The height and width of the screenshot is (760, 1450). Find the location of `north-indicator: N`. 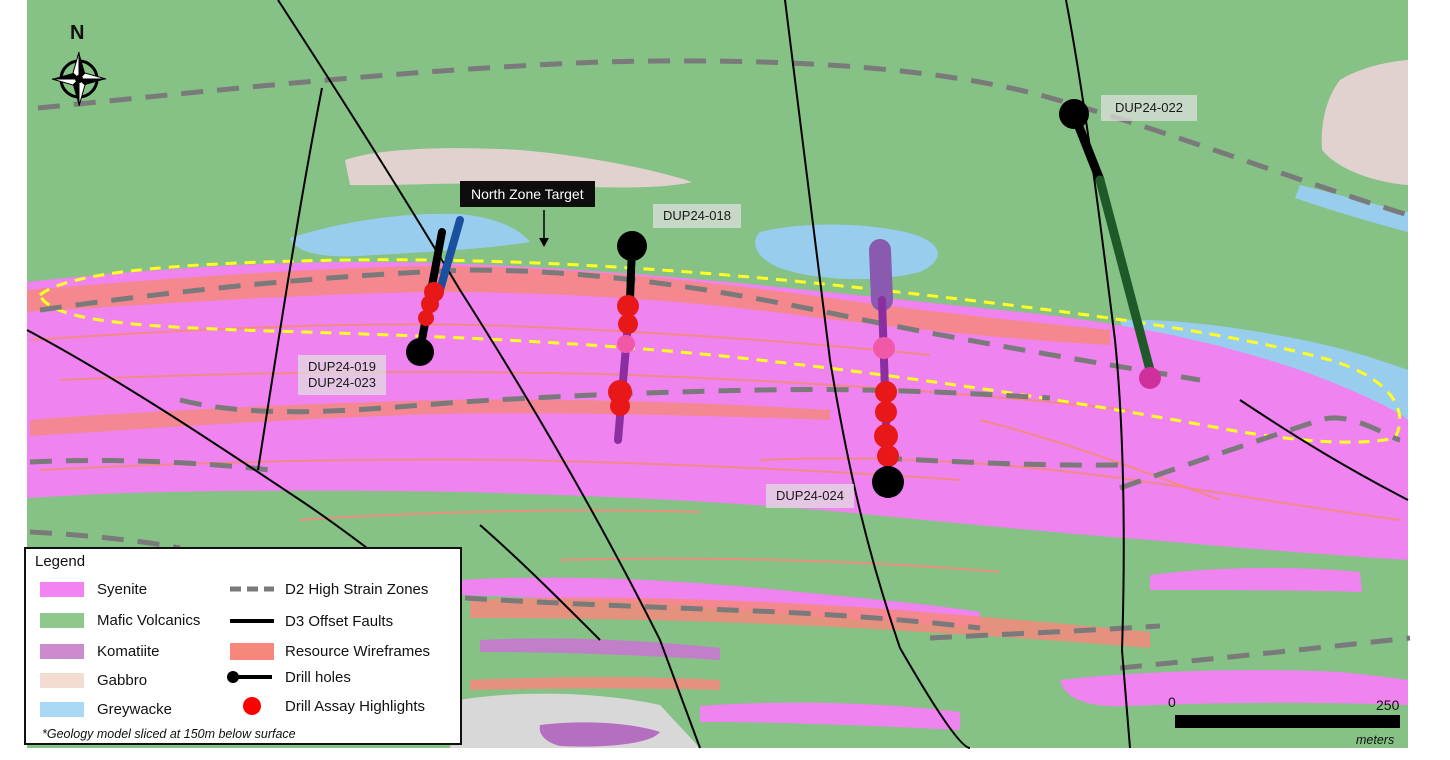

north-indicator: N is located at coordinates (77, 33).